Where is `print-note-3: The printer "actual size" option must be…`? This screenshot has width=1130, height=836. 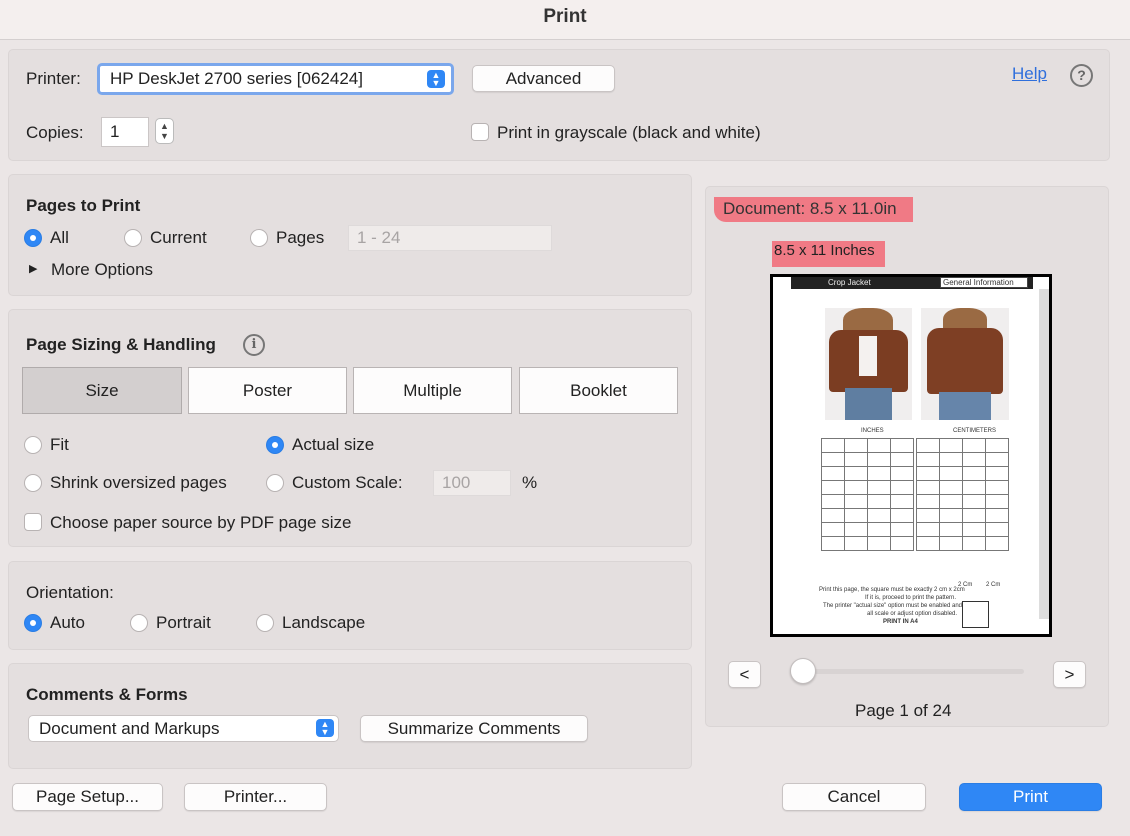
print-note-3: The printer "actual size" option must be… is located at coordinates (893, 606).